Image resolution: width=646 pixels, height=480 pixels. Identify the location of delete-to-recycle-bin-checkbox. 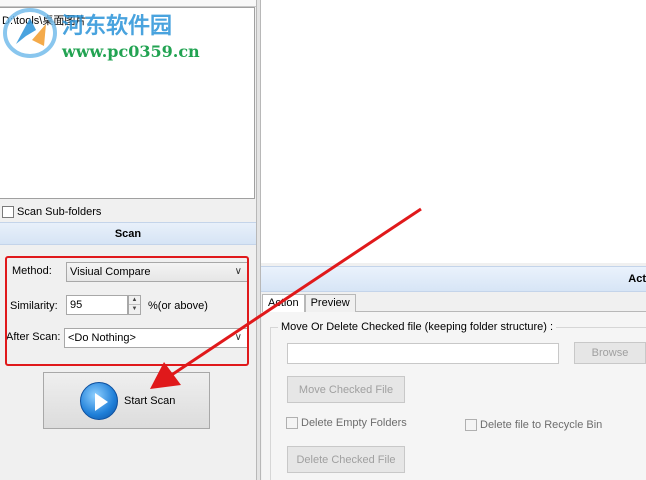
(471, 425).